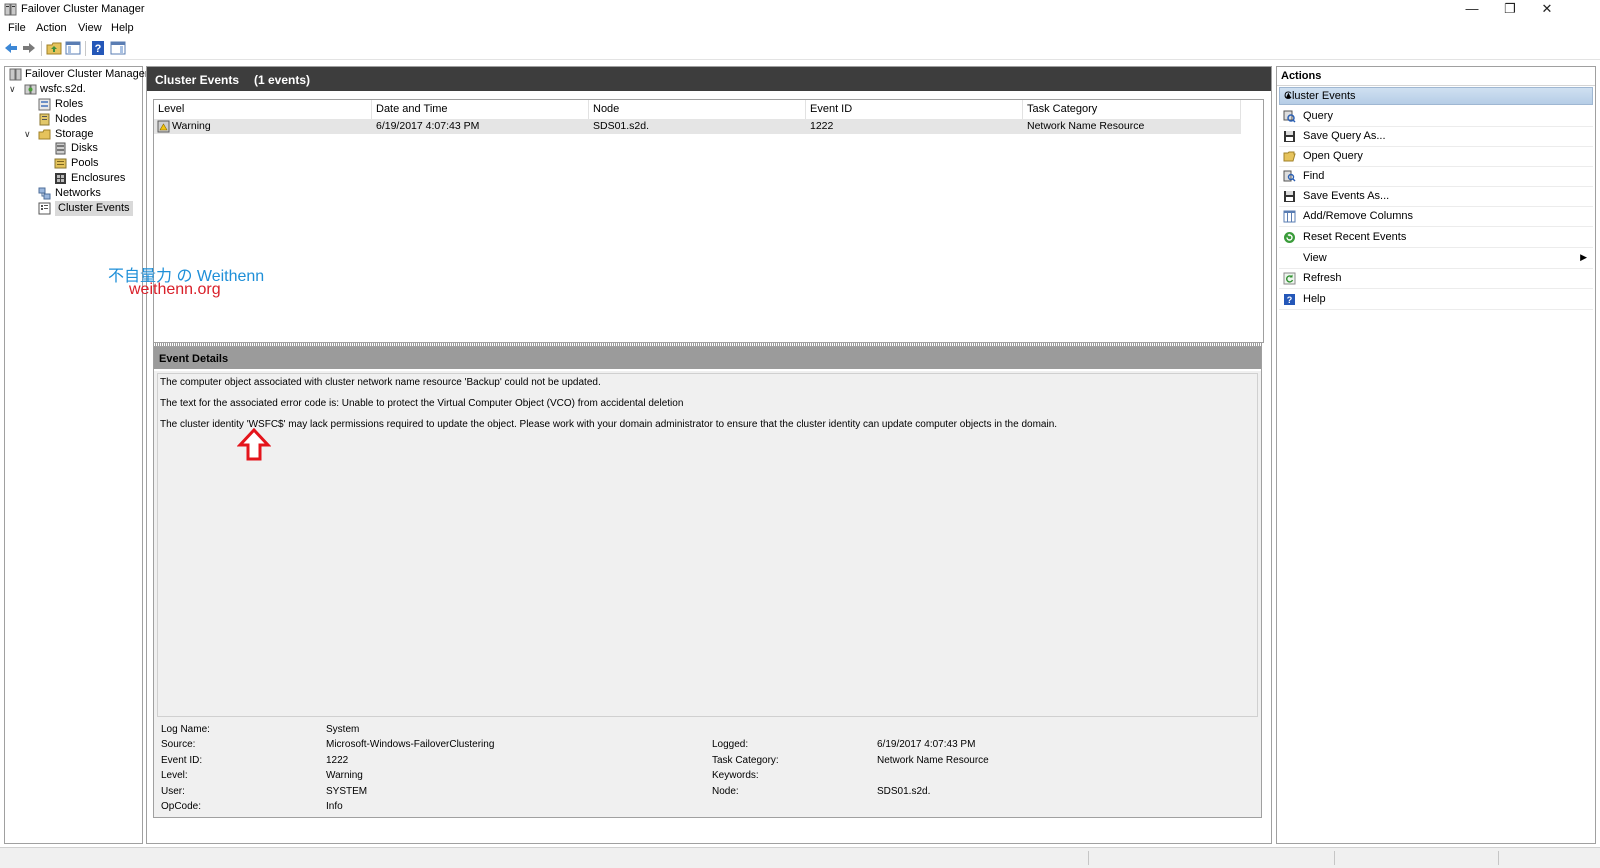 The height and width of the screenshot is (868, 1600). What do you see at coordinates (822, 126) in the screenshot?
I see `cell-event-id: 1222` at bounding box center [822, 126].